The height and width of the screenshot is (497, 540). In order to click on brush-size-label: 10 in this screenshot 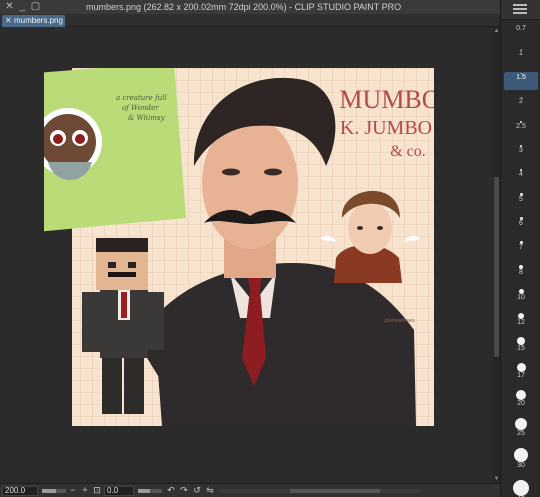, I will do `click(521, 297)`.